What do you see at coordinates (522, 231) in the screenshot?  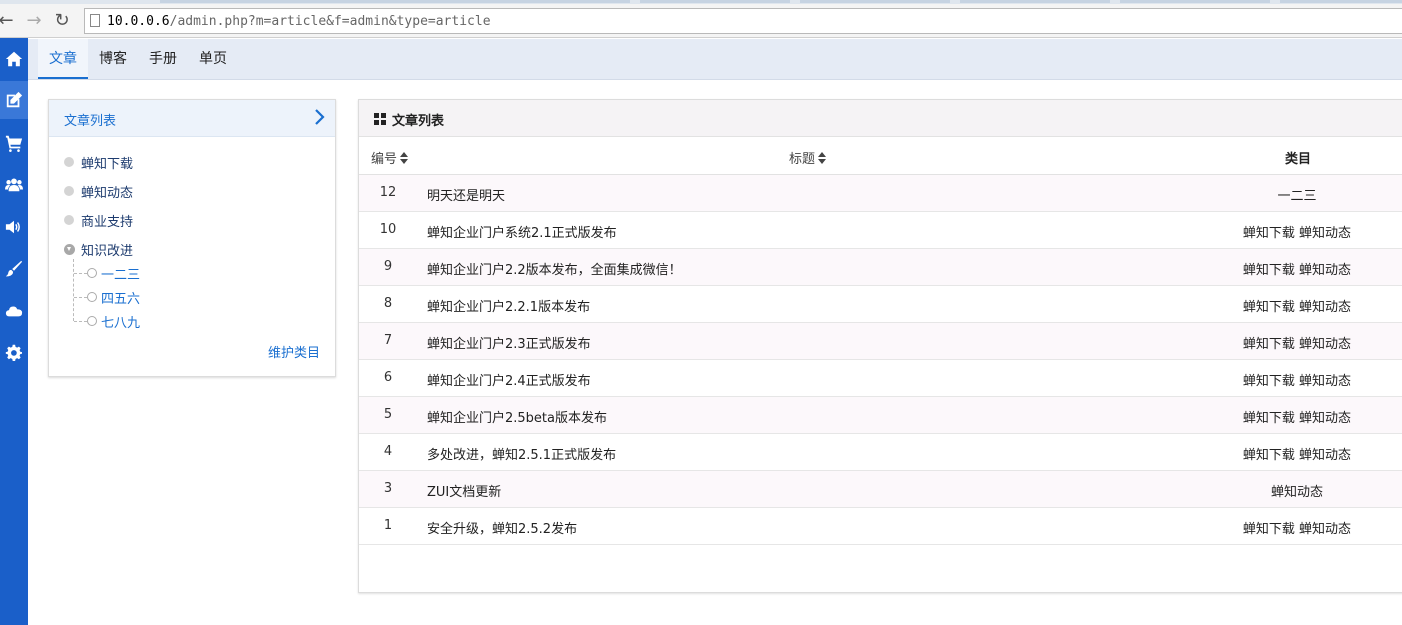 I see `article-title: 蝉知企业门户系统2.1正式版发布` at bounding box center [522, 231].